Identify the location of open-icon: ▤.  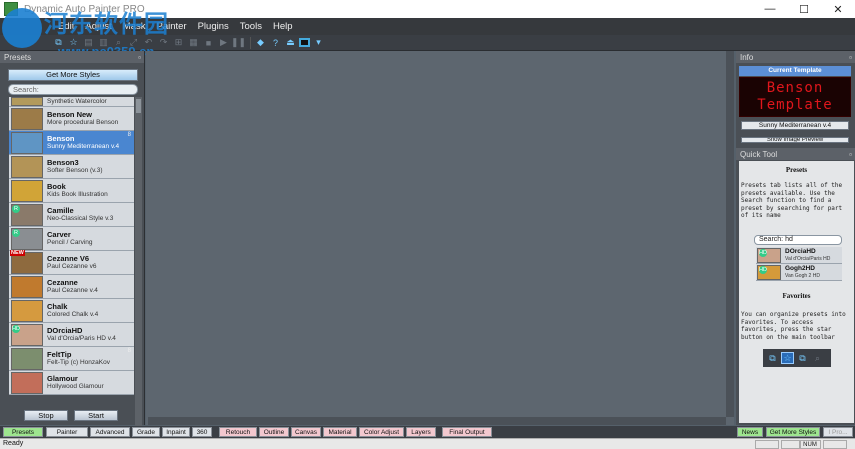
(88, 43).